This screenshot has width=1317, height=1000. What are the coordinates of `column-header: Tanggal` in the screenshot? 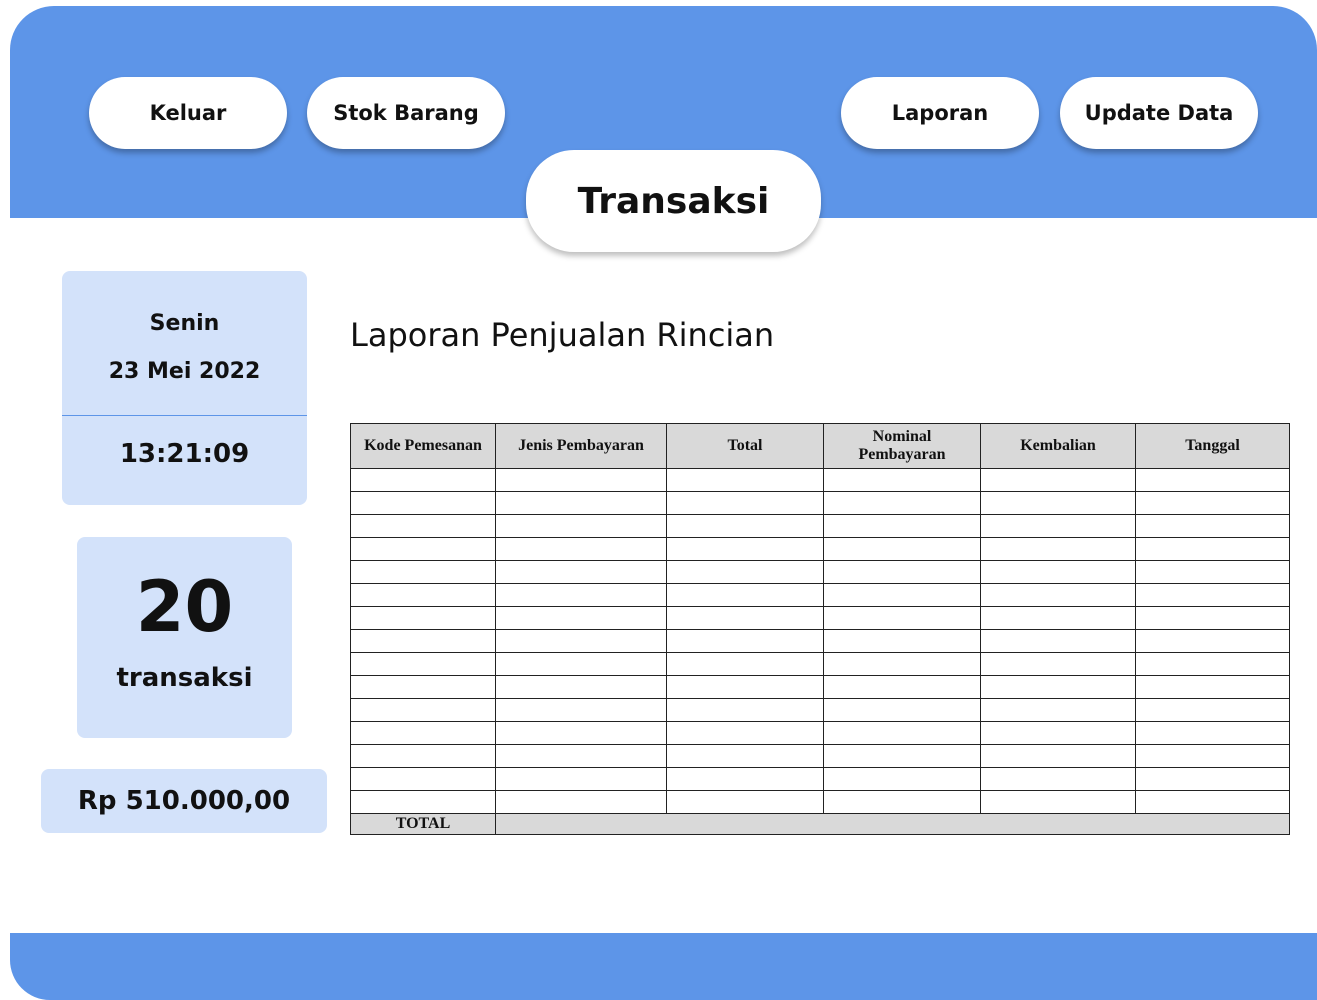 It's located at (1212, 446).